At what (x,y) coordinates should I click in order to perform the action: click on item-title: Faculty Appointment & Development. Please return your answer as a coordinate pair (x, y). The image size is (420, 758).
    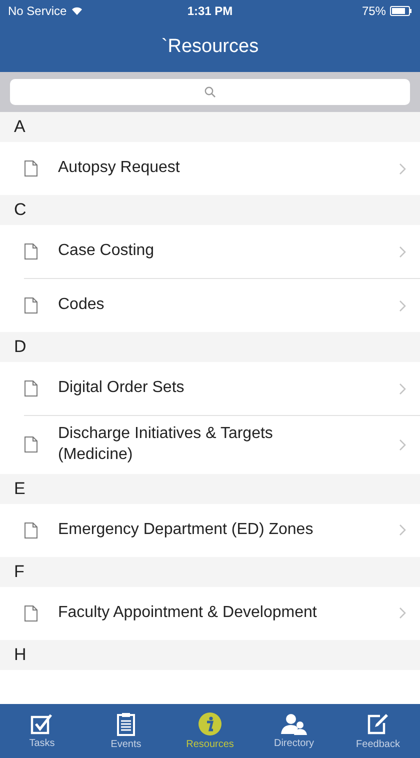
    Looking at the image, I should click on (188, 612).